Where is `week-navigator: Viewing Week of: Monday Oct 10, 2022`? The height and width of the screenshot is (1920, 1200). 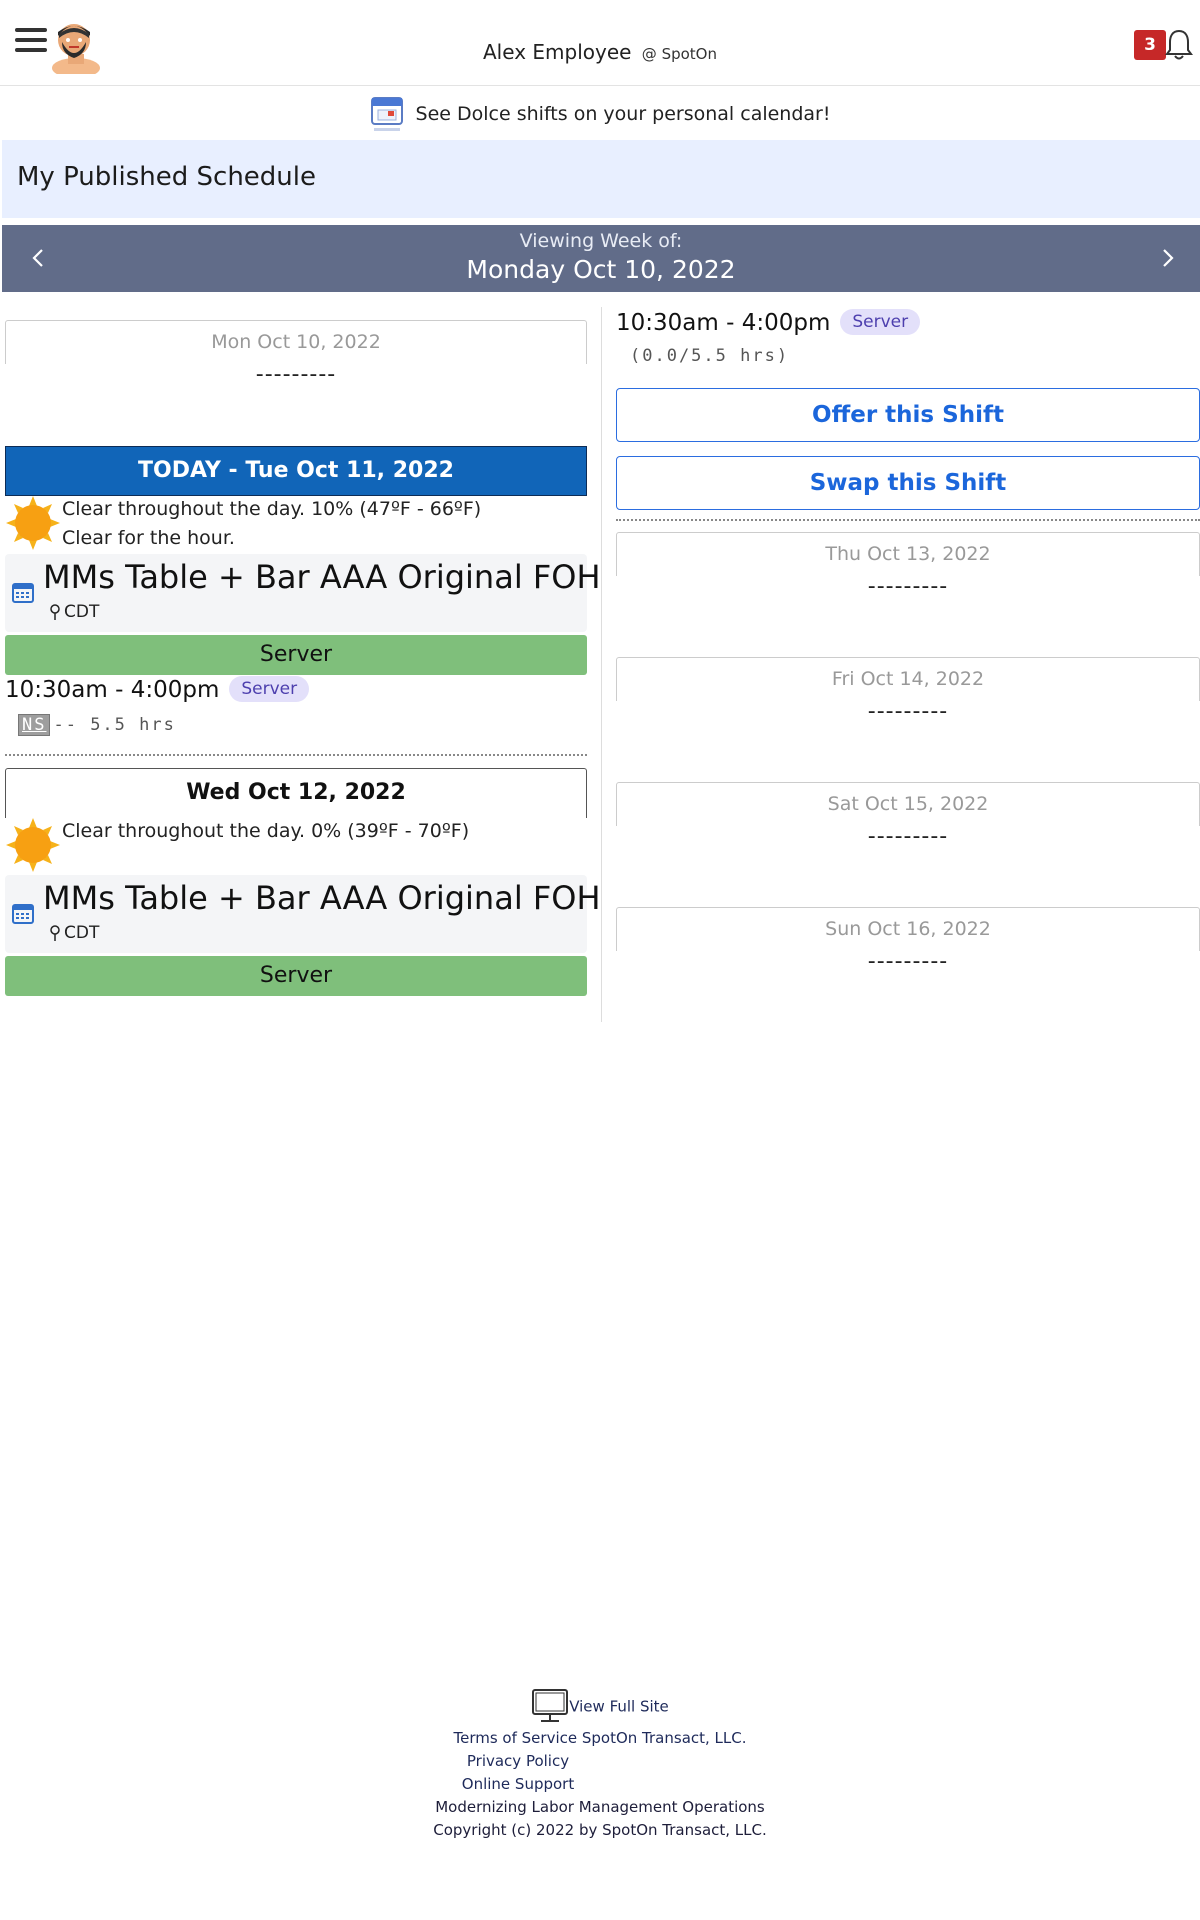 week-navigator: Viewing Week of: Monday Oct 10, 2022 is located at coordinates (601, 258).